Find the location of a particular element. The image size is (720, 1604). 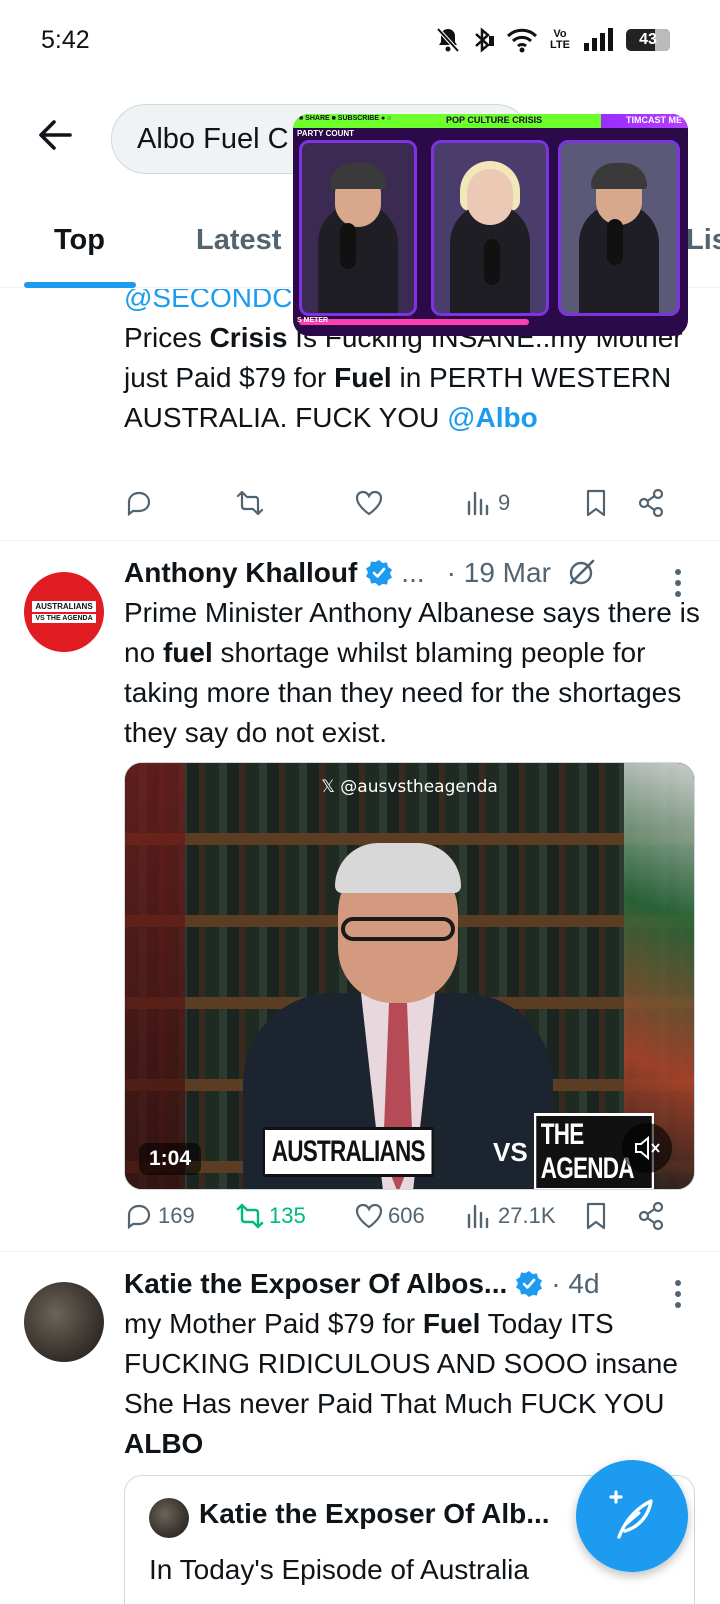

status-bar: 5:42 Vo LTE 43 is located at coordinates (360, 40).